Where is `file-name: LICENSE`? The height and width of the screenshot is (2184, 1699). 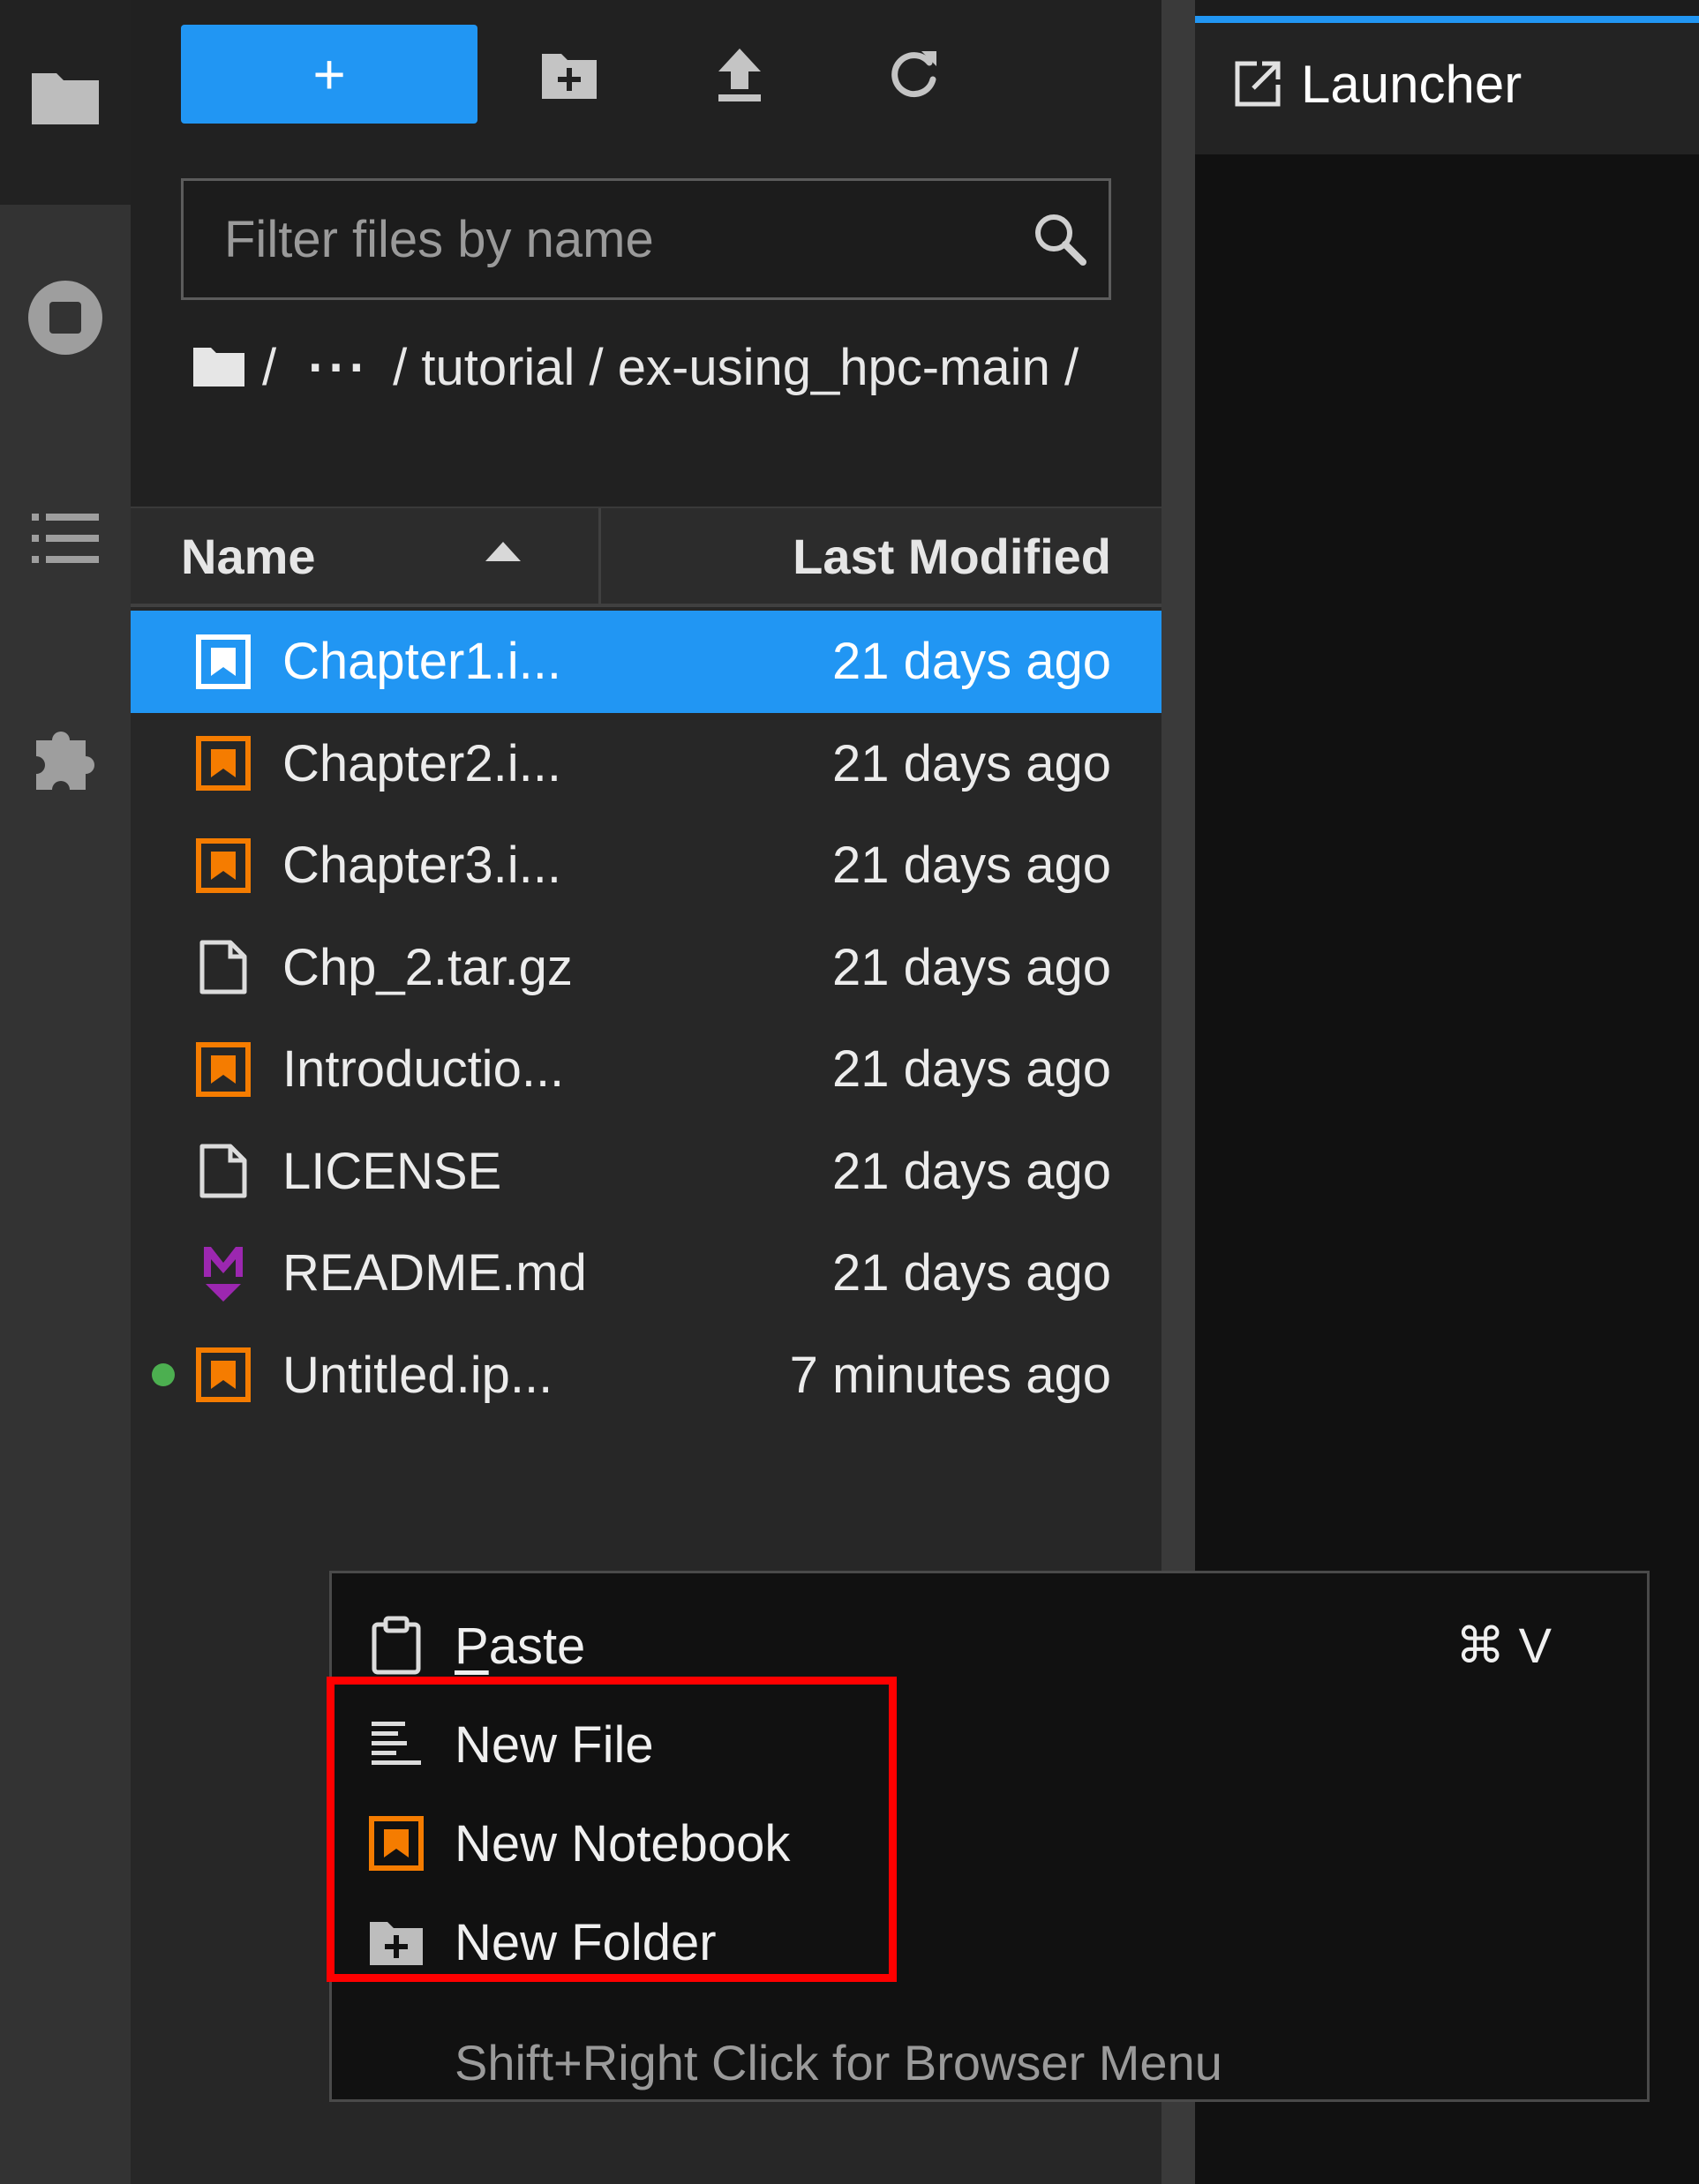
file-name: LICENSE is located at coordinates (392, 1171).